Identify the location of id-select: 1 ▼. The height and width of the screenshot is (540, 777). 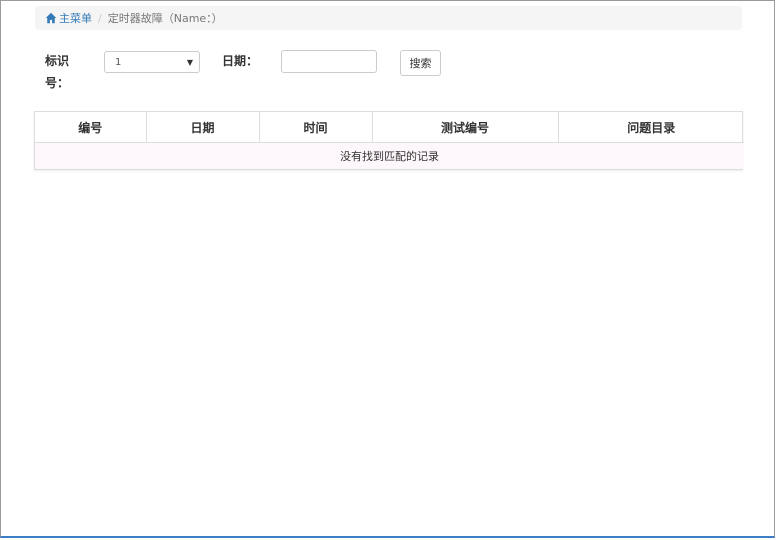
(152, 62).